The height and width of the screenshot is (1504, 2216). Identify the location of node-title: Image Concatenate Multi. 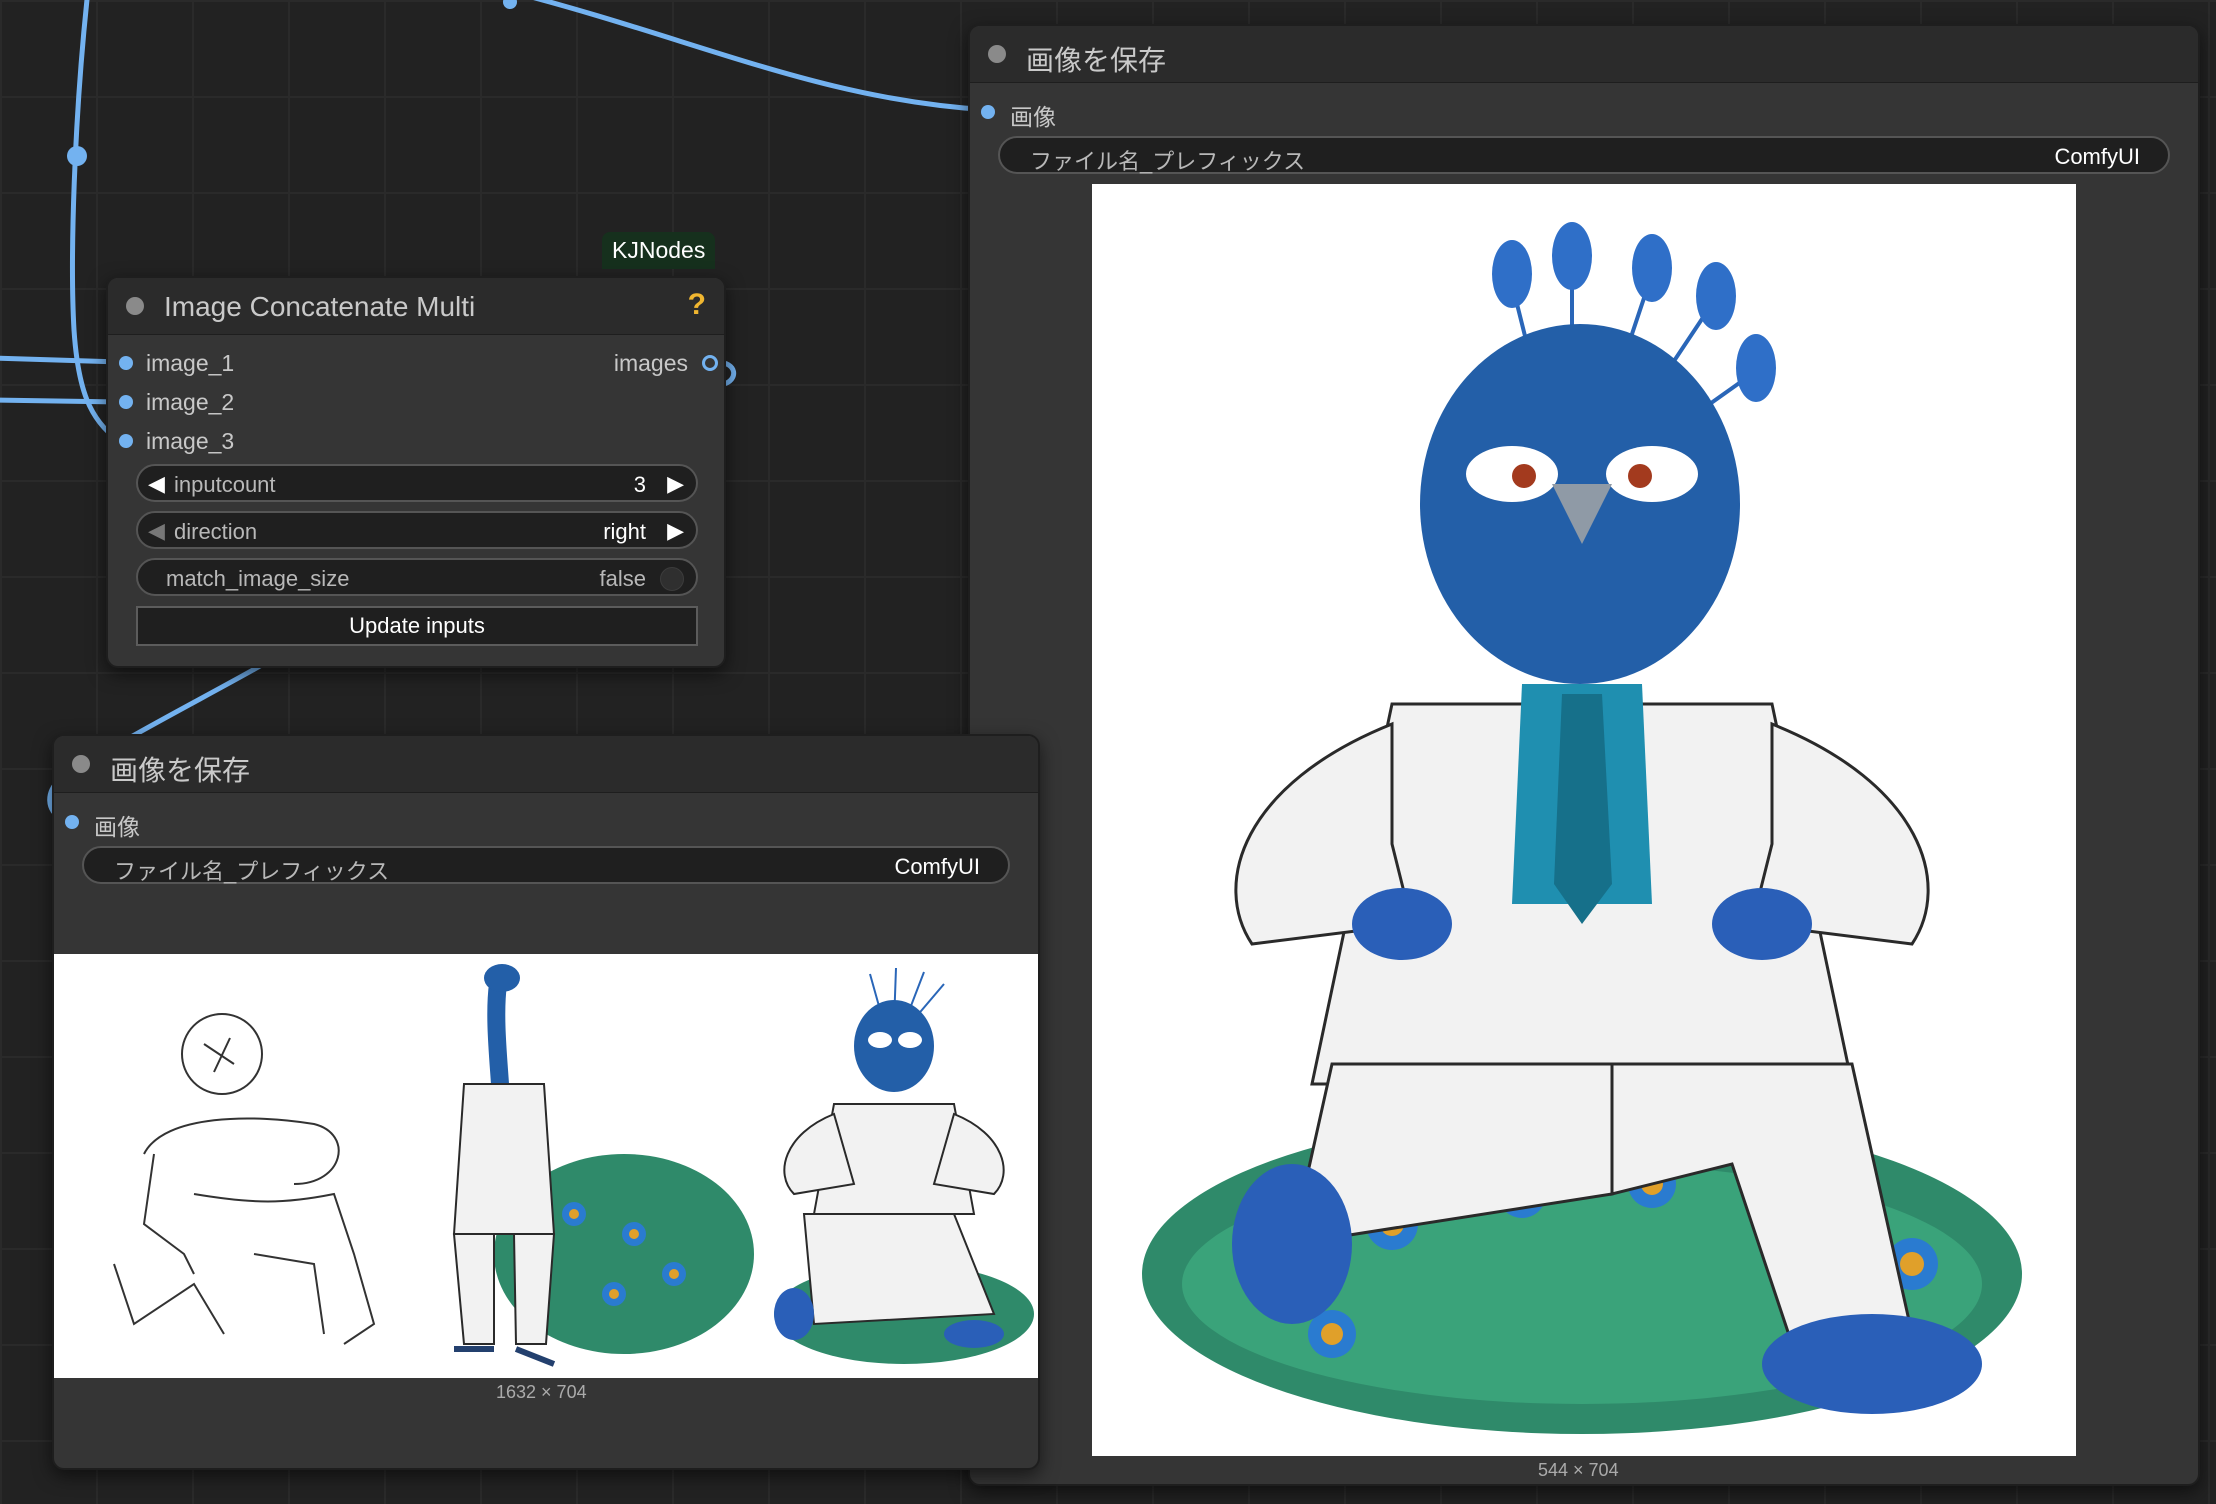
(320, 306).